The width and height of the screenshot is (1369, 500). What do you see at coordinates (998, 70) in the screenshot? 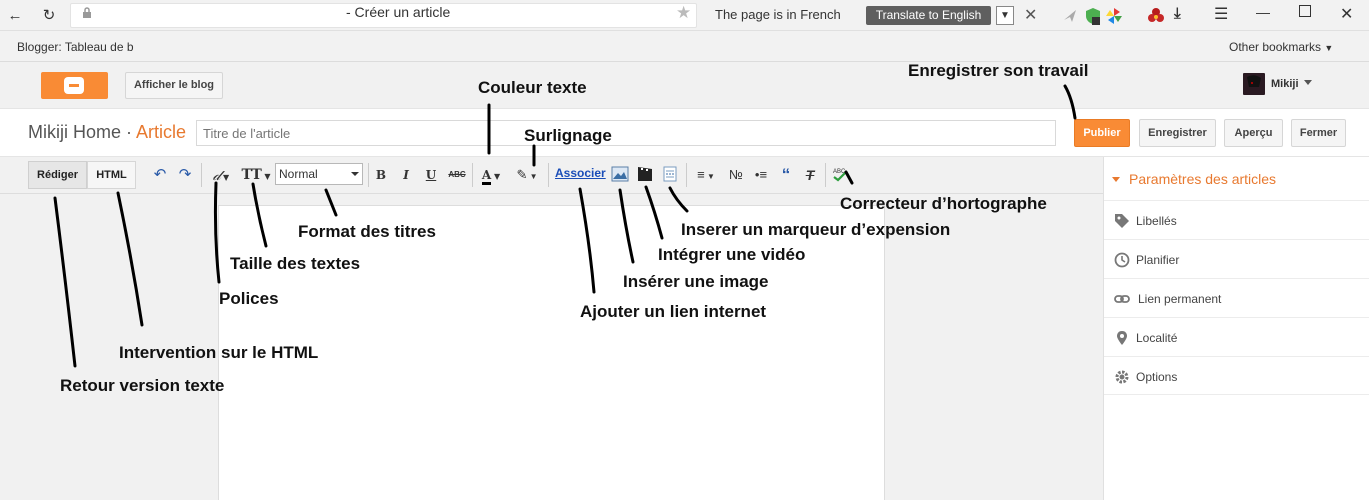
I see `annotation-save-work: Enregistrer son travail` at bounding box center [998, 70].